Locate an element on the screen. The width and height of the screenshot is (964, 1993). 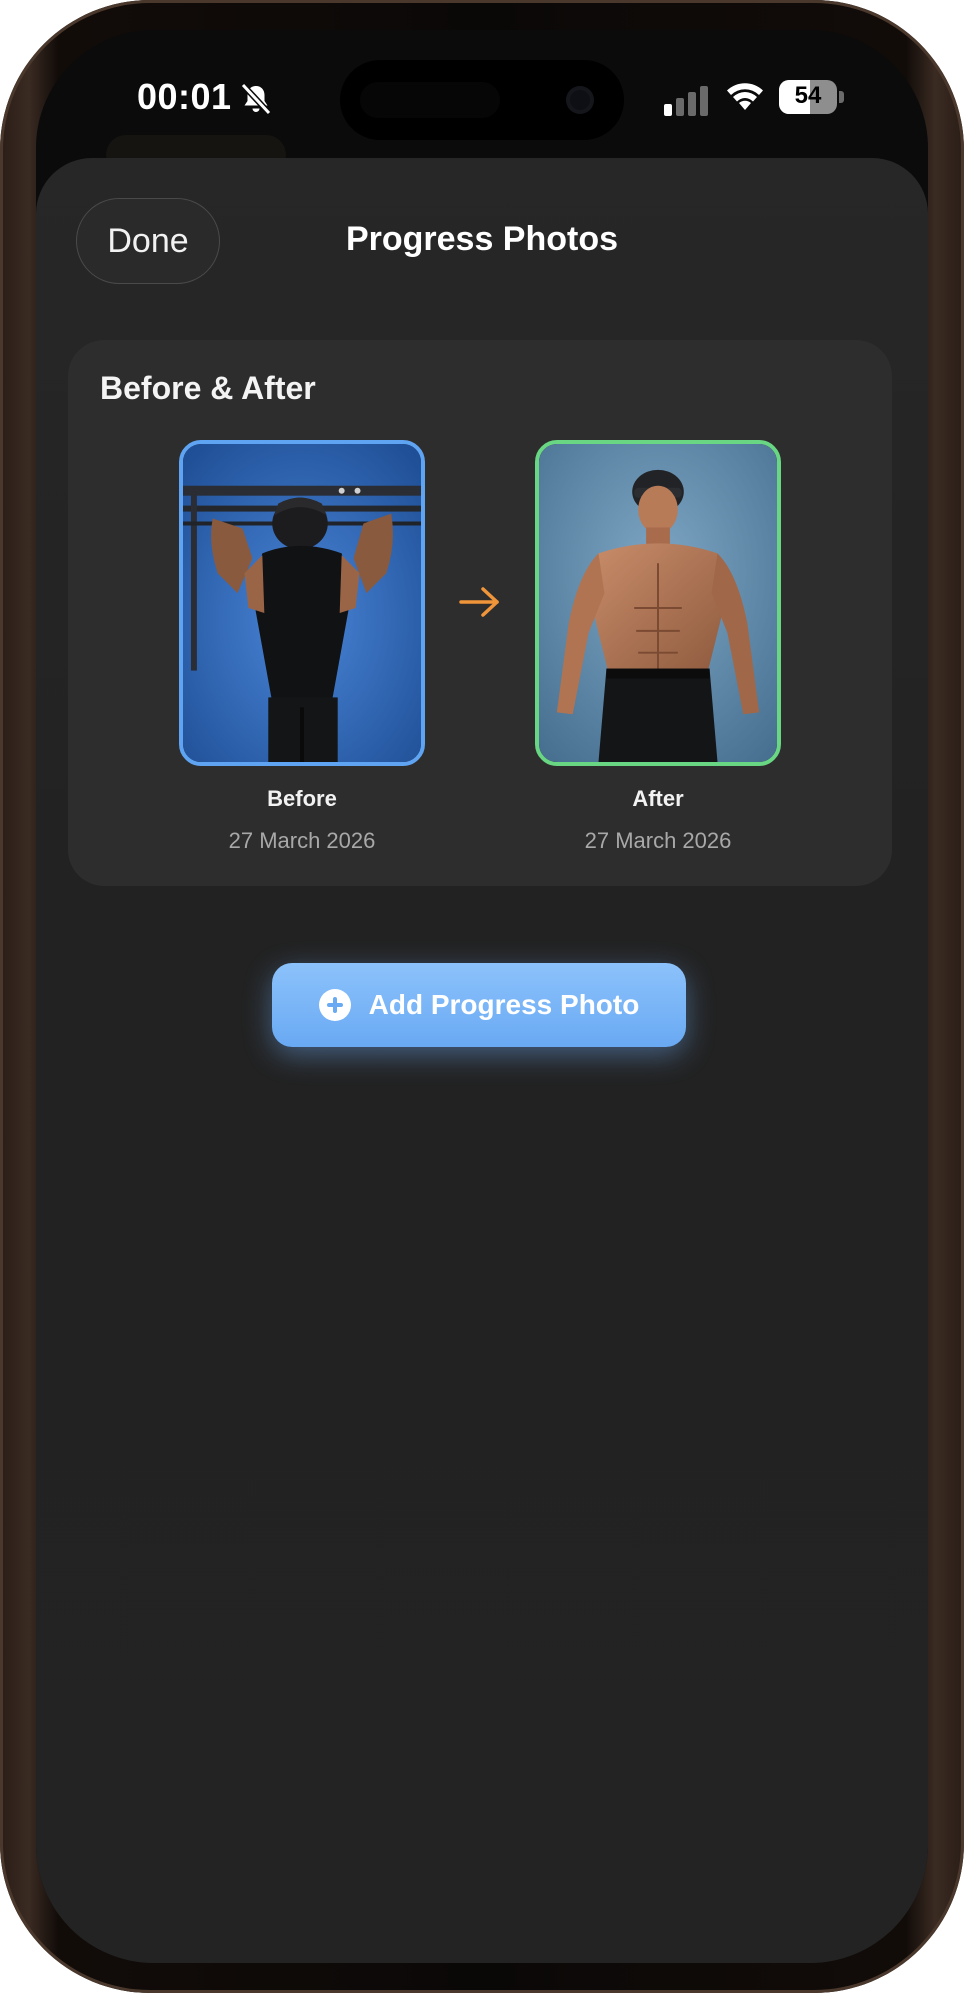
after-photo is located at coordinates (658, 603).